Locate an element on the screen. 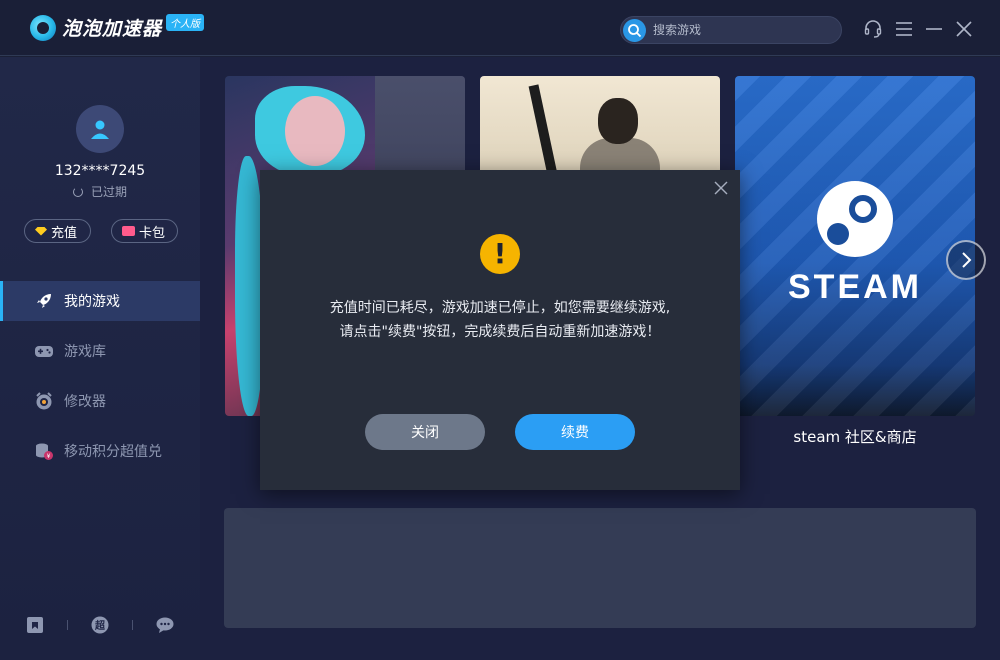 This screenshot has width=1000, height=660. dialog-close-icon is located at coordinates (722, 188).